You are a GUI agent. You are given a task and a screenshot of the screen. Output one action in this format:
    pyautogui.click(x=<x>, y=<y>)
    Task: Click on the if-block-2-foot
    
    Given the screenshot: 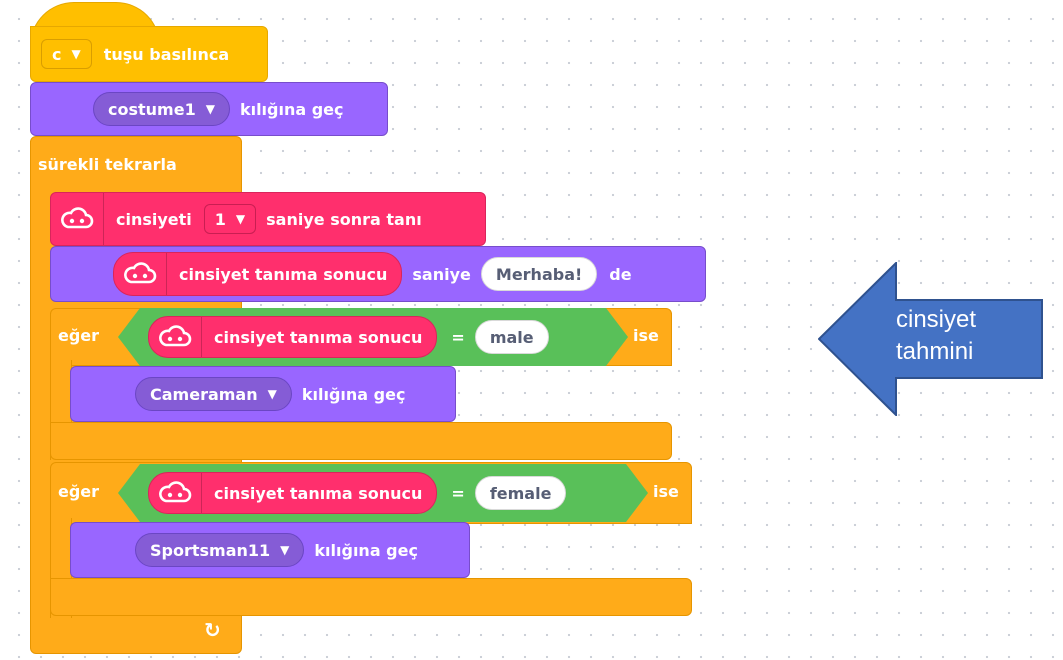 What is the action you would take?
    pyautogui.click(x=371, y=597)
    